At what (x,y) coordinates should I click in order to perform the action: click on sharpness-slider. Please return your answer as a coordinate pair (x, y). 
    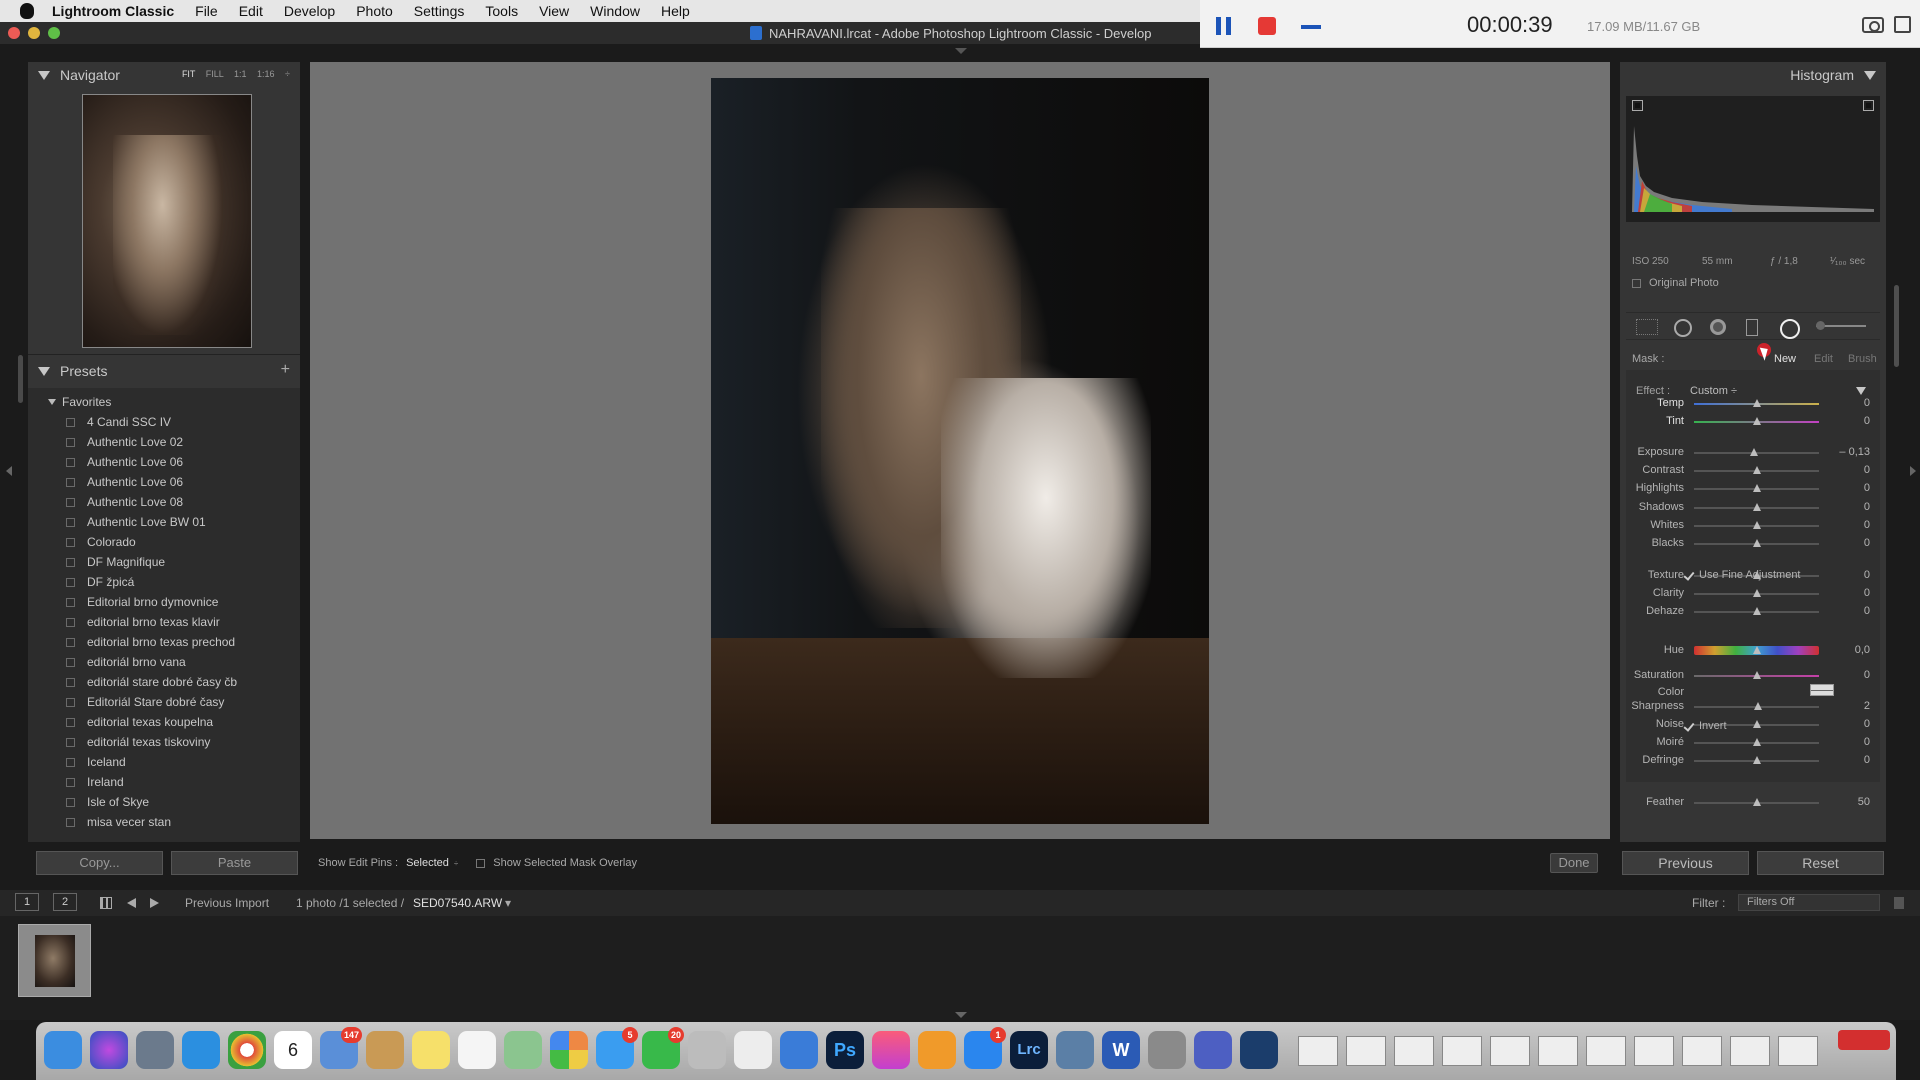
    Looking at the image, I should click on (1756, 706).